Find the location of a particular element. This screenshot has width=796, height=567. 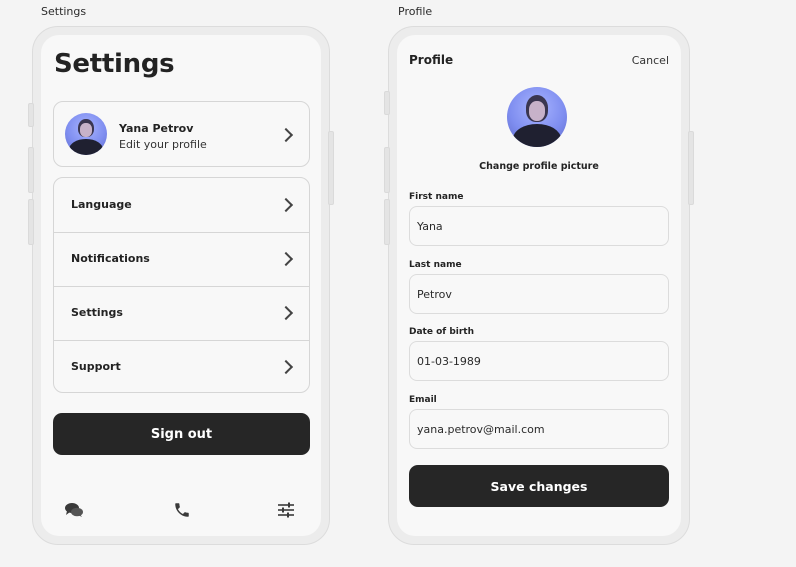

phone-icon is located at coordinates (183, 510).